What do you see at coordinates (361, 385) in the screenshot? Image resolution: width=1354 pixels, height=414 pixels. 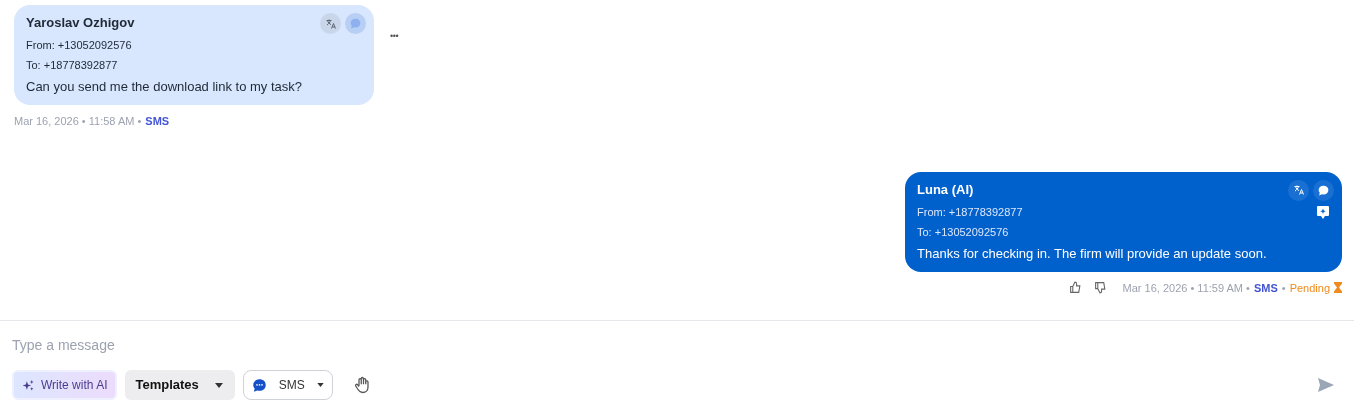 I see `hand-icon` at bounding box center [361, 385].